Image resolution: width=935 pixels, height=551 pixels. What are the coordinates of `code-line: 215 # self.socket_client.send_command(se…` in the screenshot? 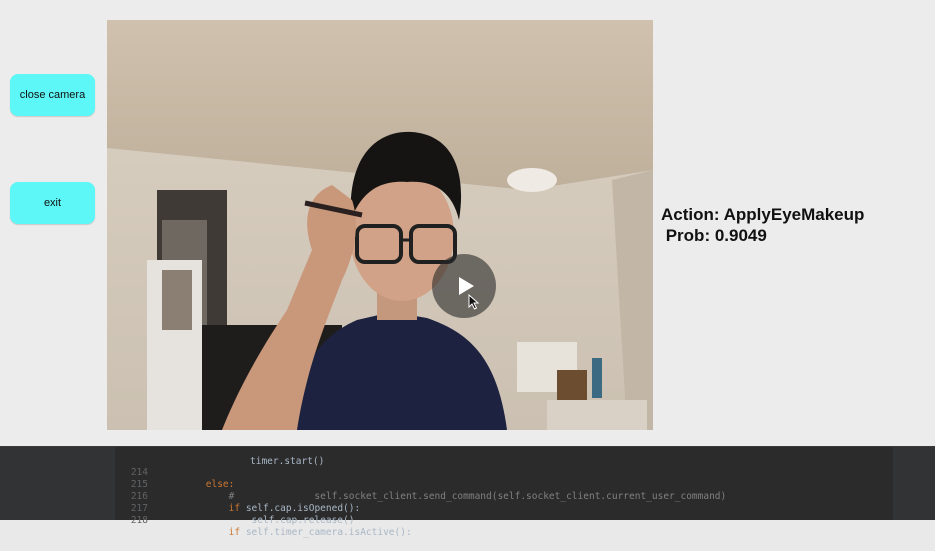 It's located at (428, 490).